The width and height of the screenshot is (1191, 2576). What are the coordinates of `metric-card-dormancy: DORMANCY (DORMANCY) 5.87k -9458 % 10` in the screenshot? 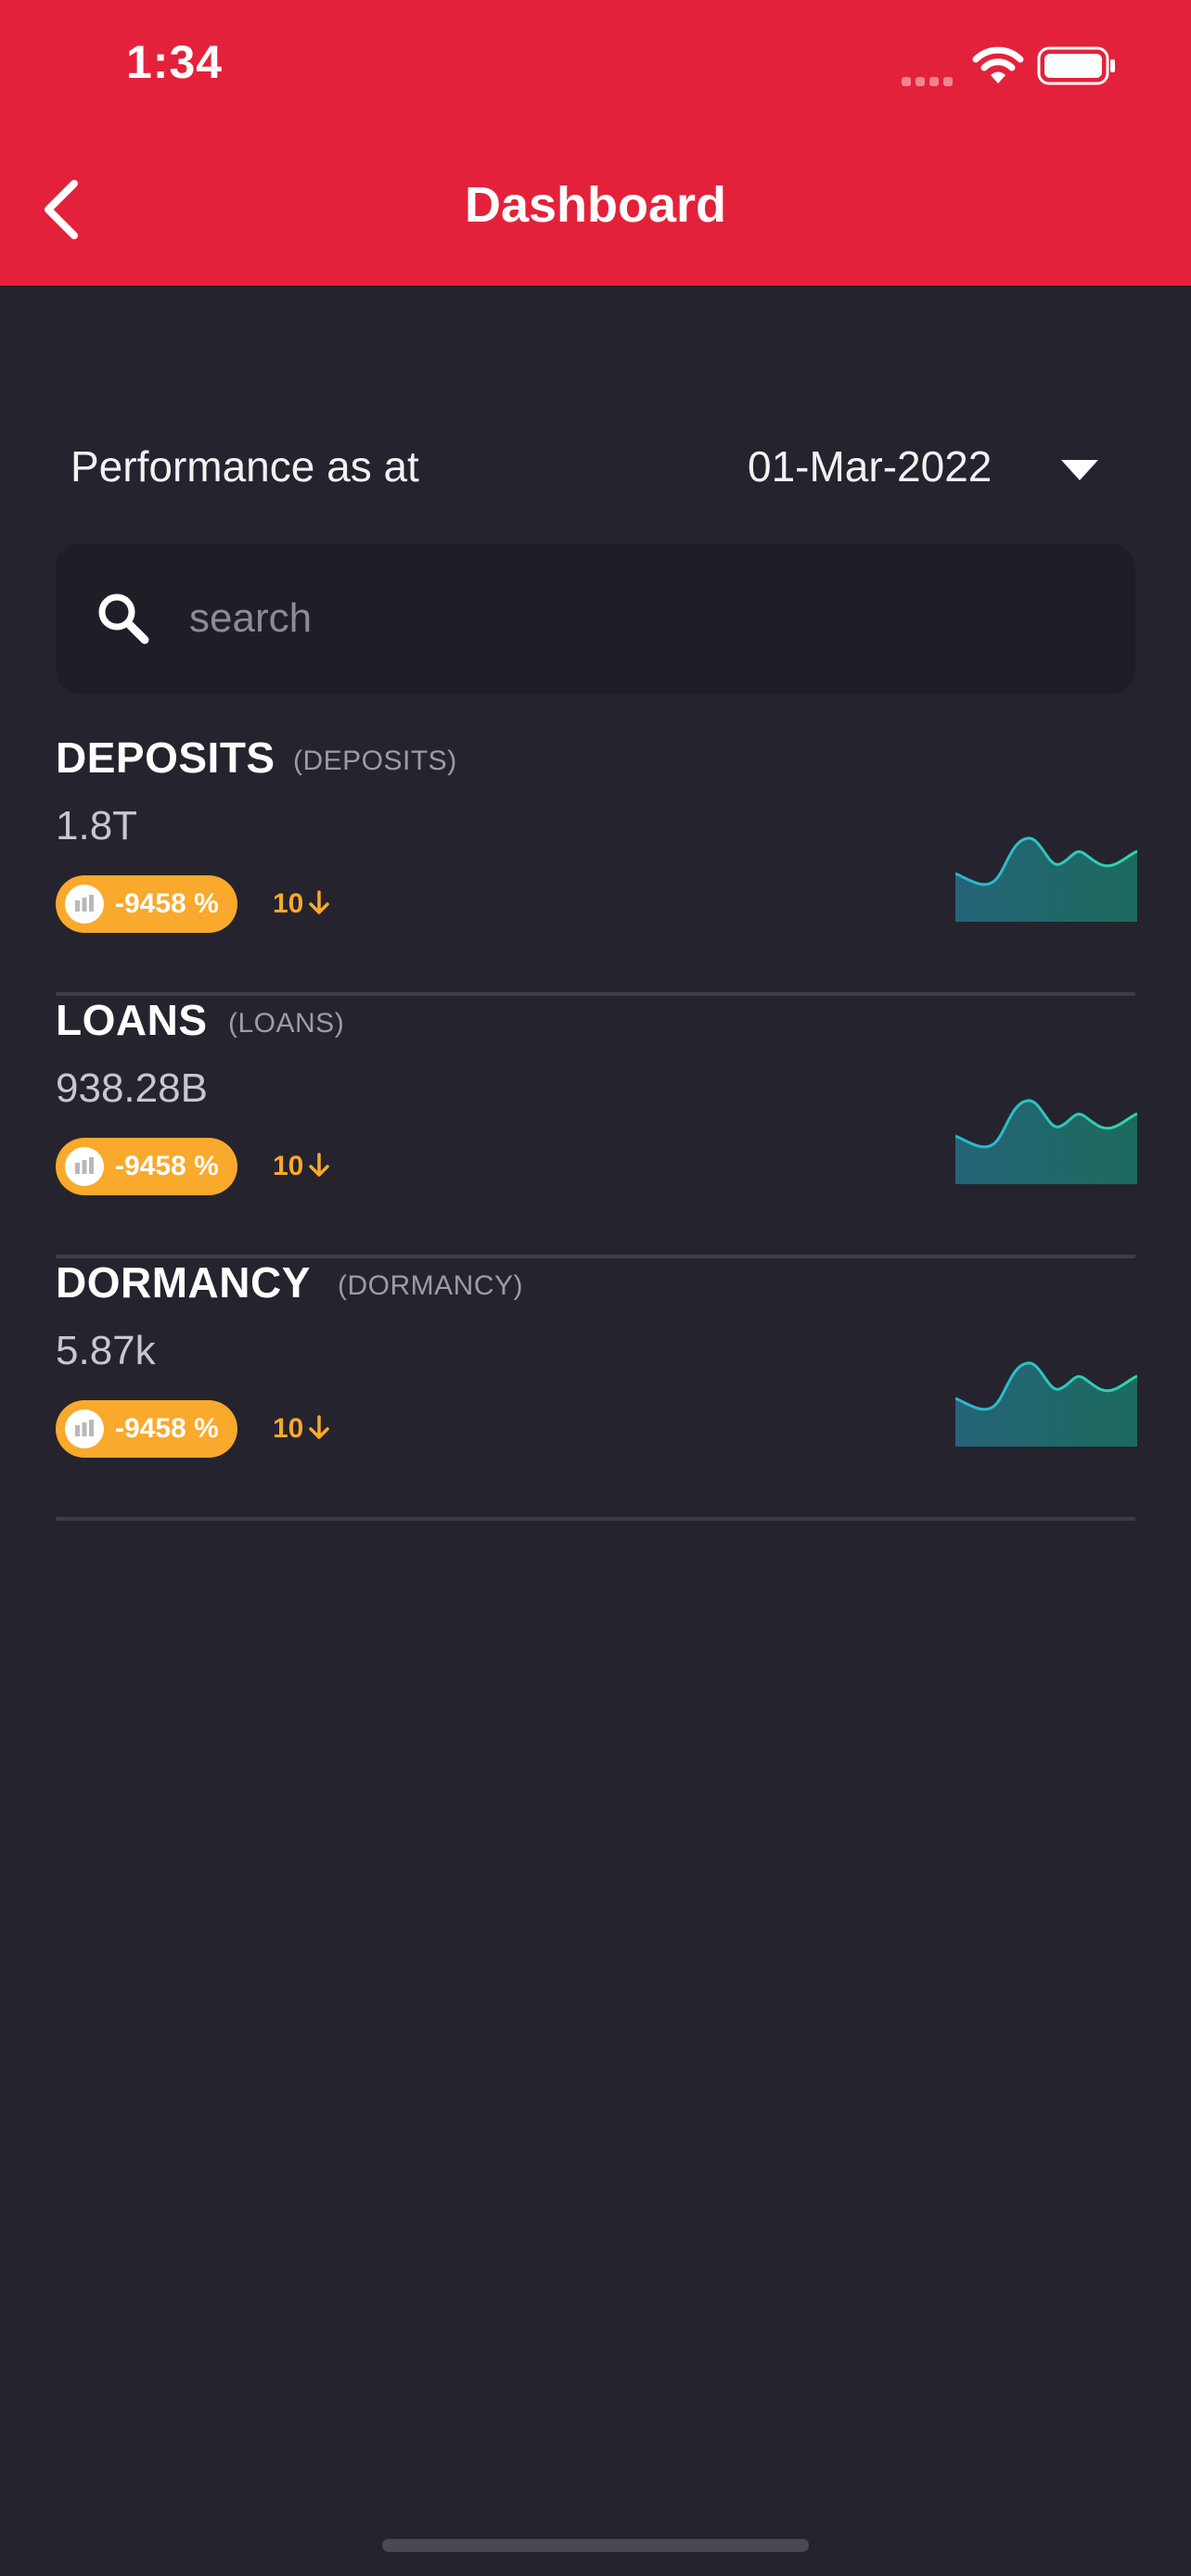 It's located at (597, 1389).